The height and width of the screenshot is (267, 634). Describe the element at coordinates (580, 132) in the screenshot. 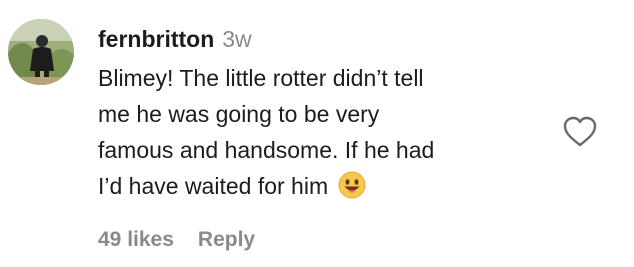

I see `heart-icon` at that location.